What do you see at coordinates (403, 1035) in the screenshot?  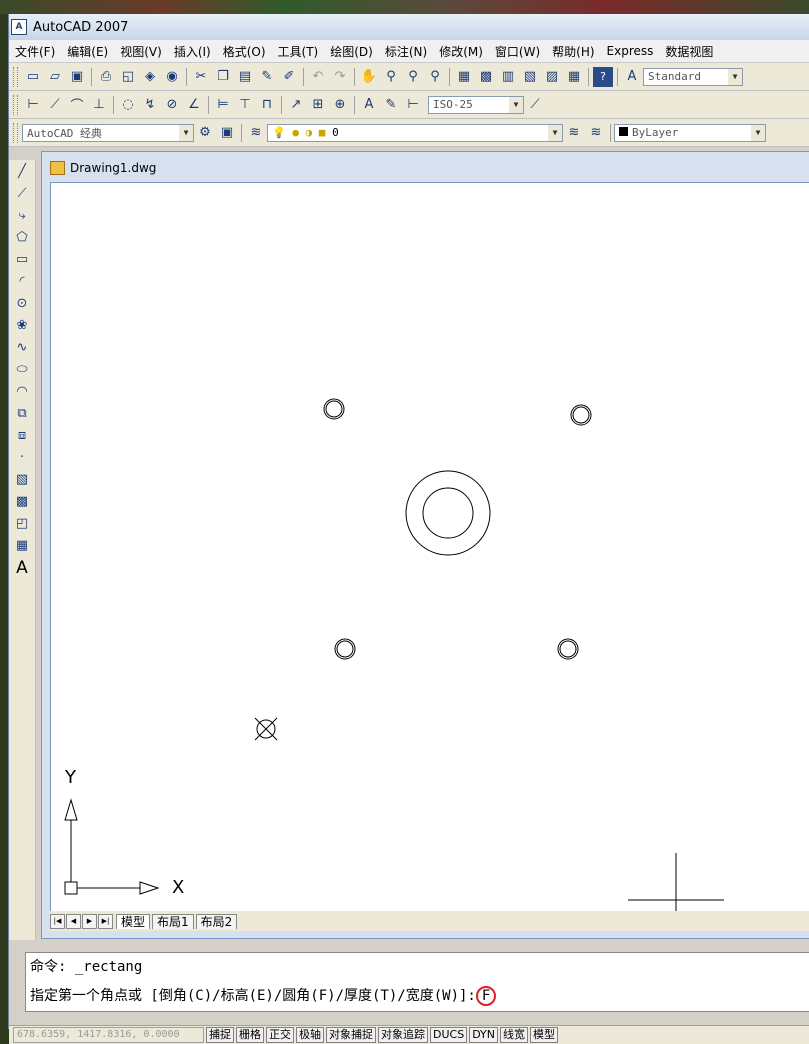 I see `otrack-toggle: 对象追踪` at bounding box center [403, 1035].